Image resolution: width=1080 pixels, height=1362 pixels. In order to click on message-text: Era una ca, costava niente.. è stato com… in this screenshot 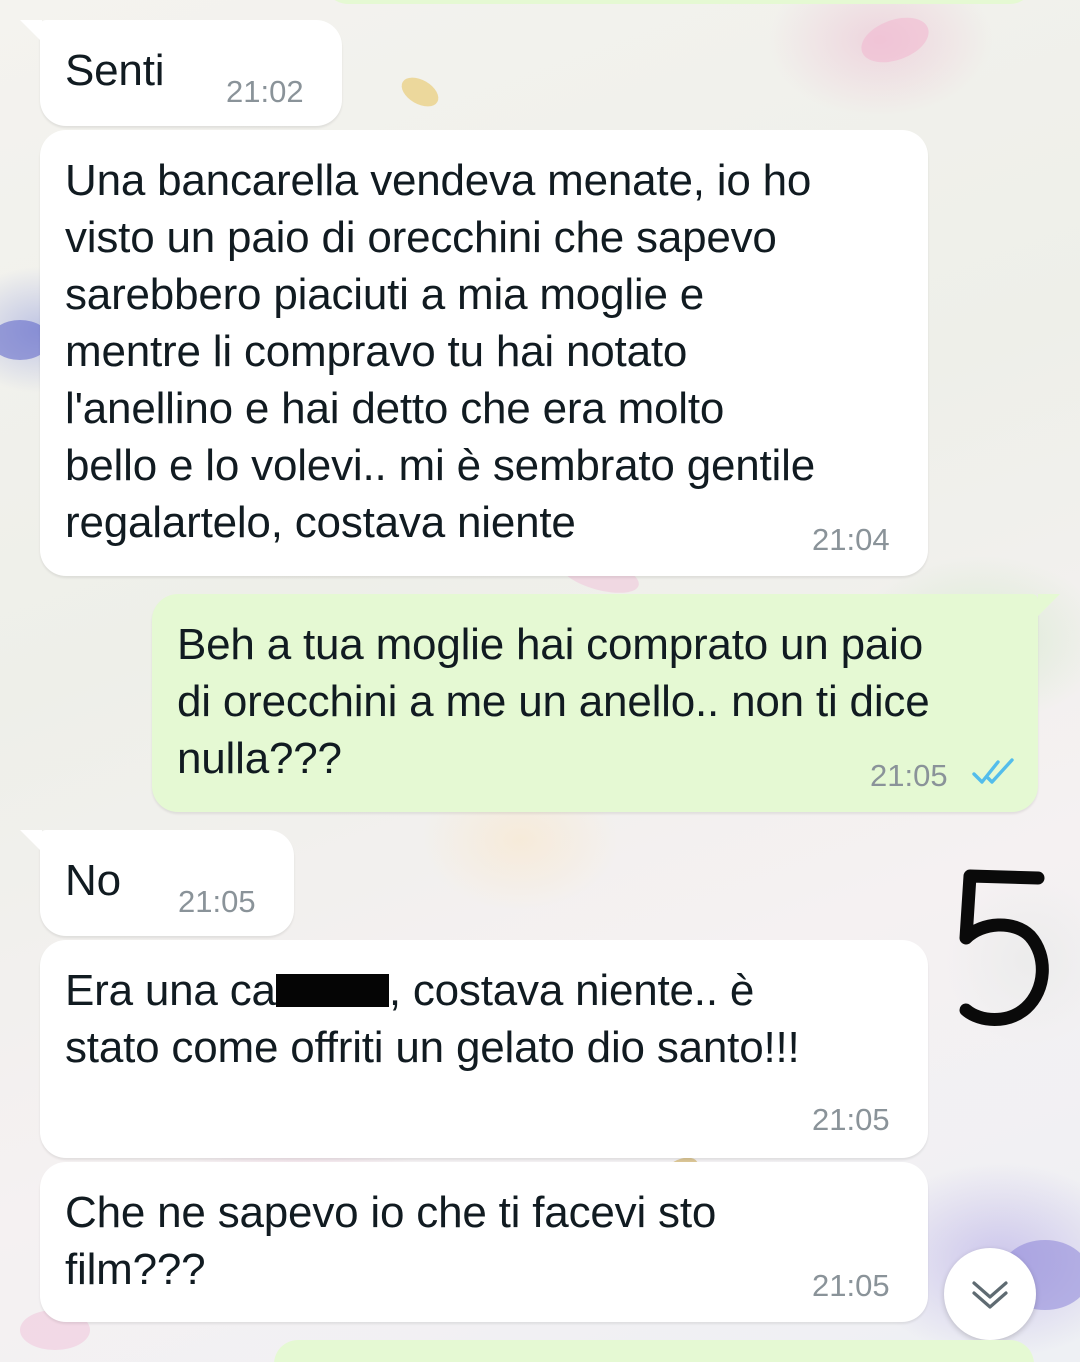, I will do `click(432, 1019)`.